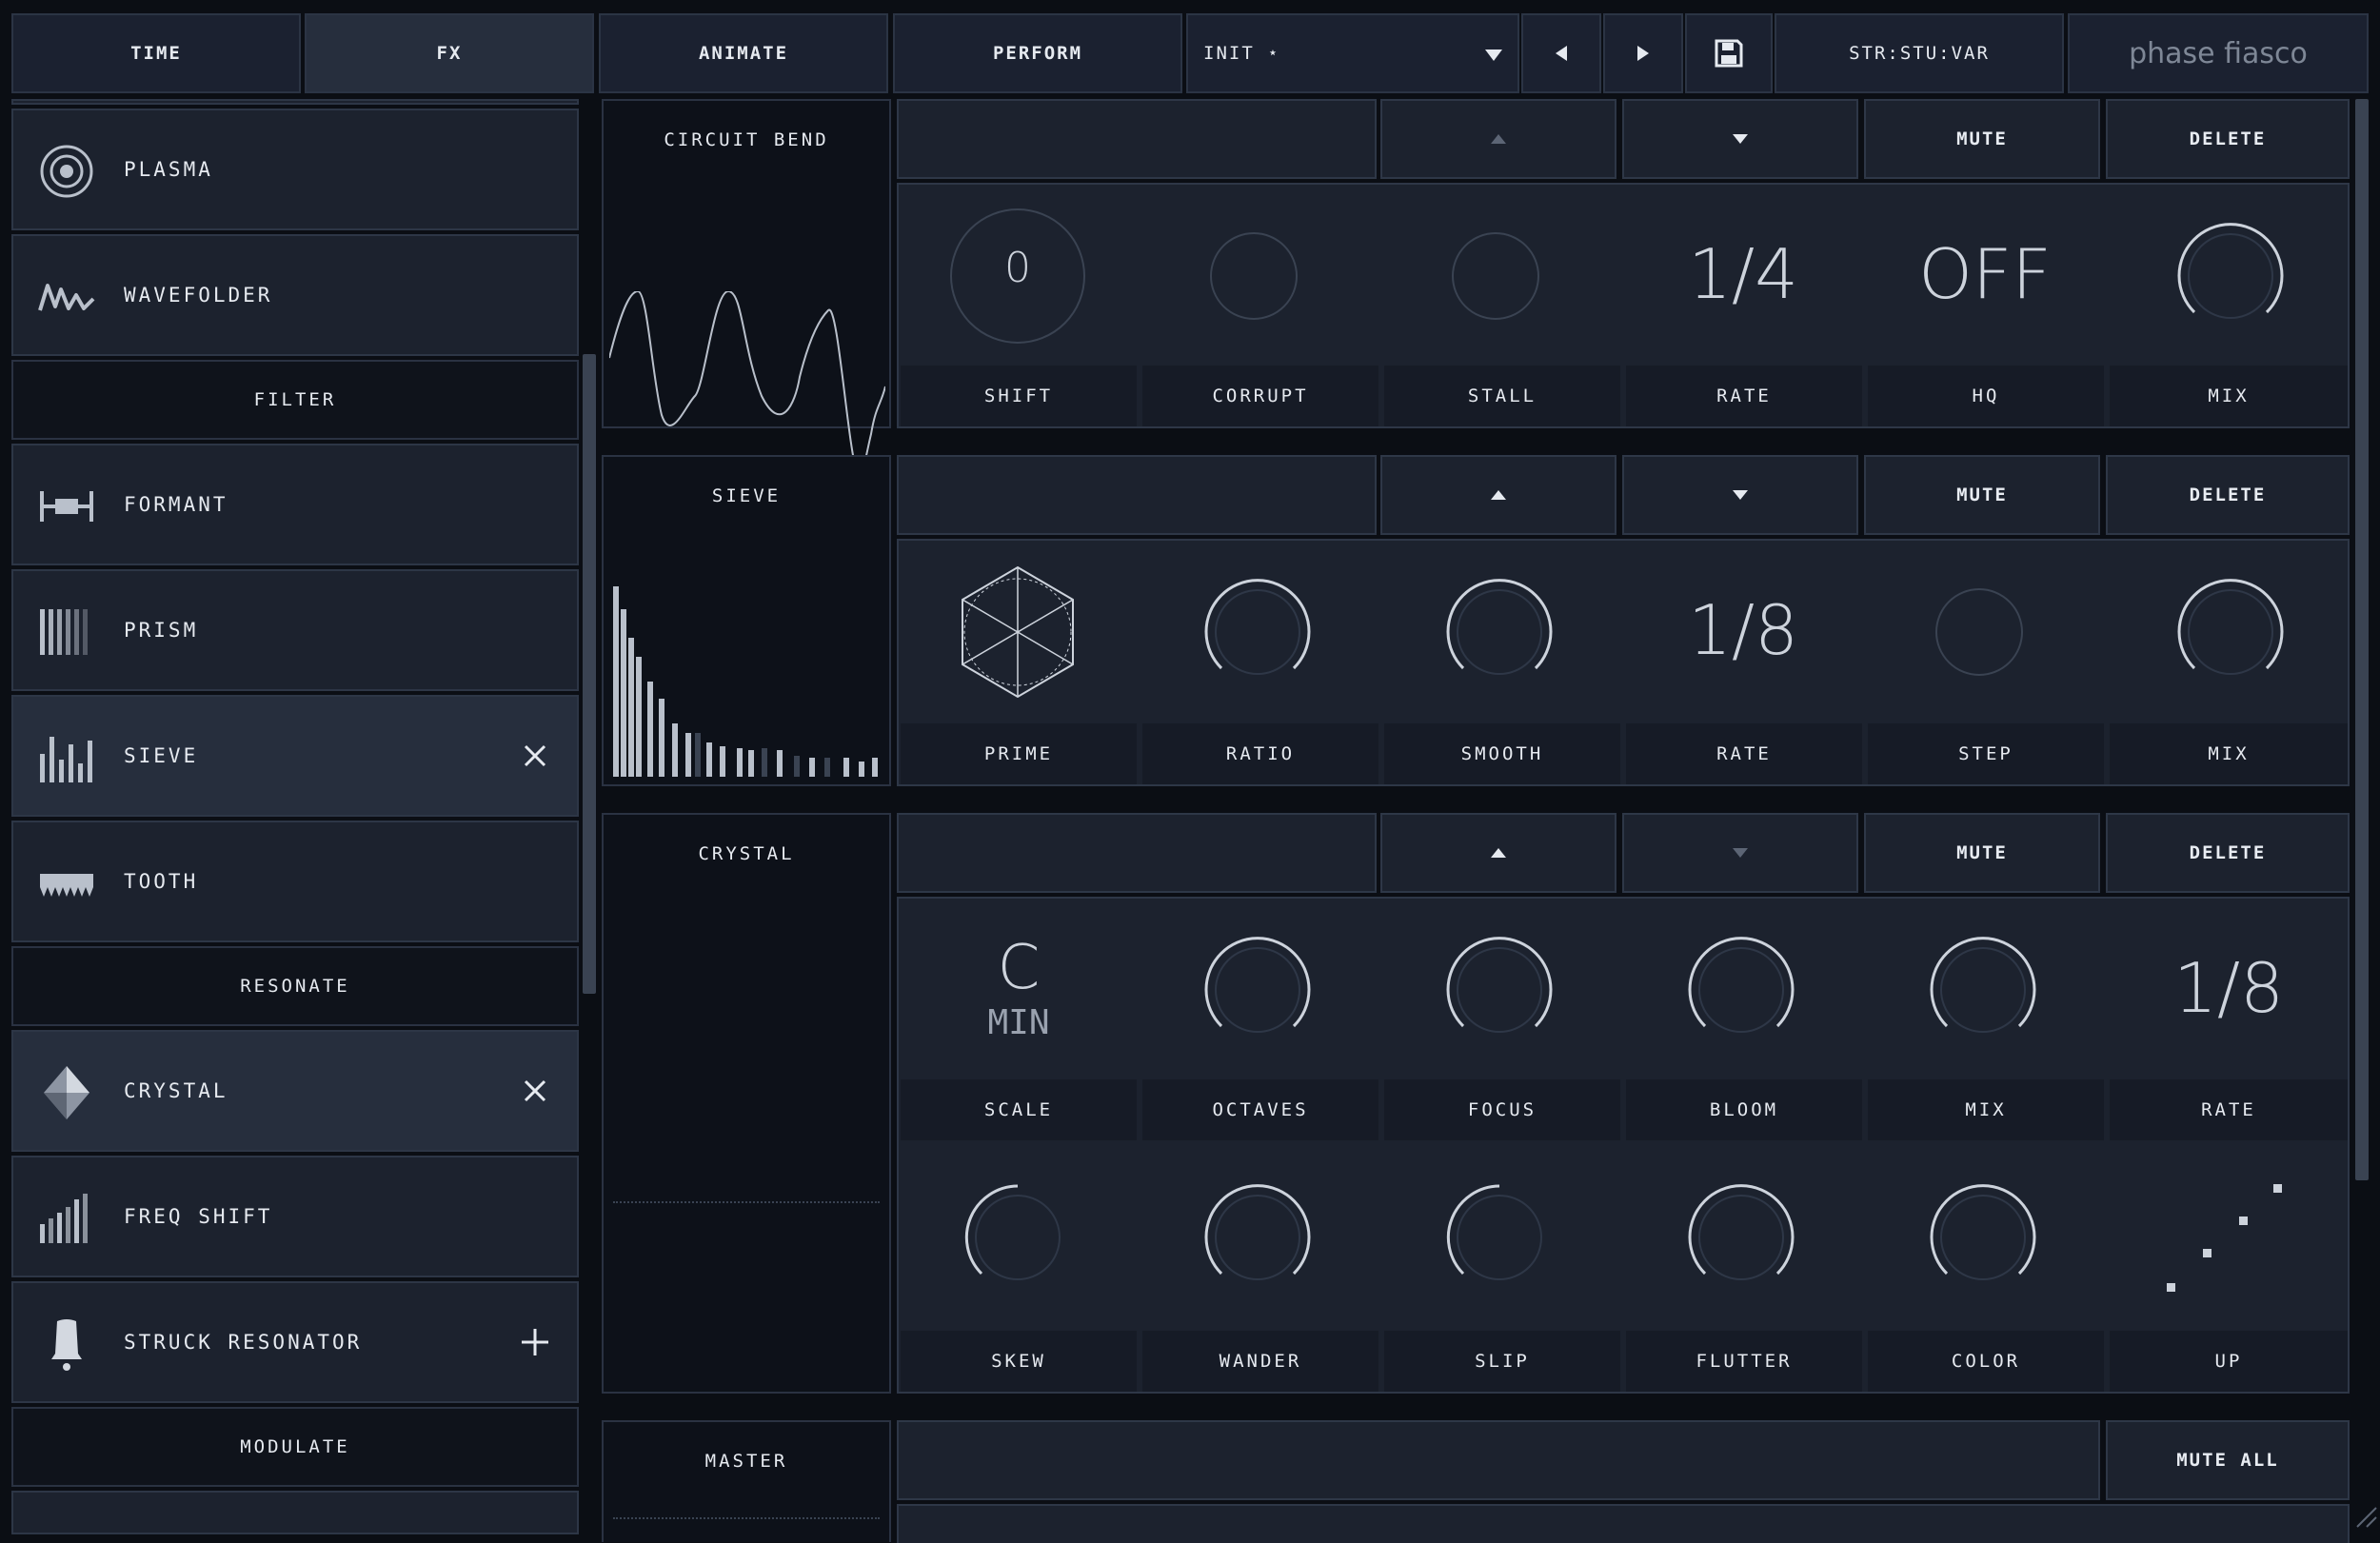 Image resolution: width=2380 pixels, height=1543 pixels. I want to click on sieve-title: SIEVE, so click(746, 495).